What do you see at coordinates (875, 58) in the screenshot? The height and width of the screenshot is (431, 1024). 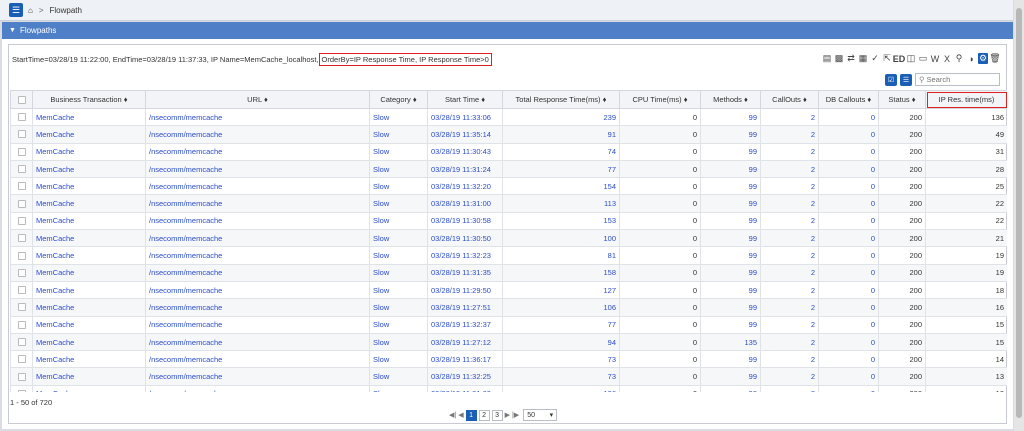 I see `check-icon: ✓` at bounding box center [875, 58].